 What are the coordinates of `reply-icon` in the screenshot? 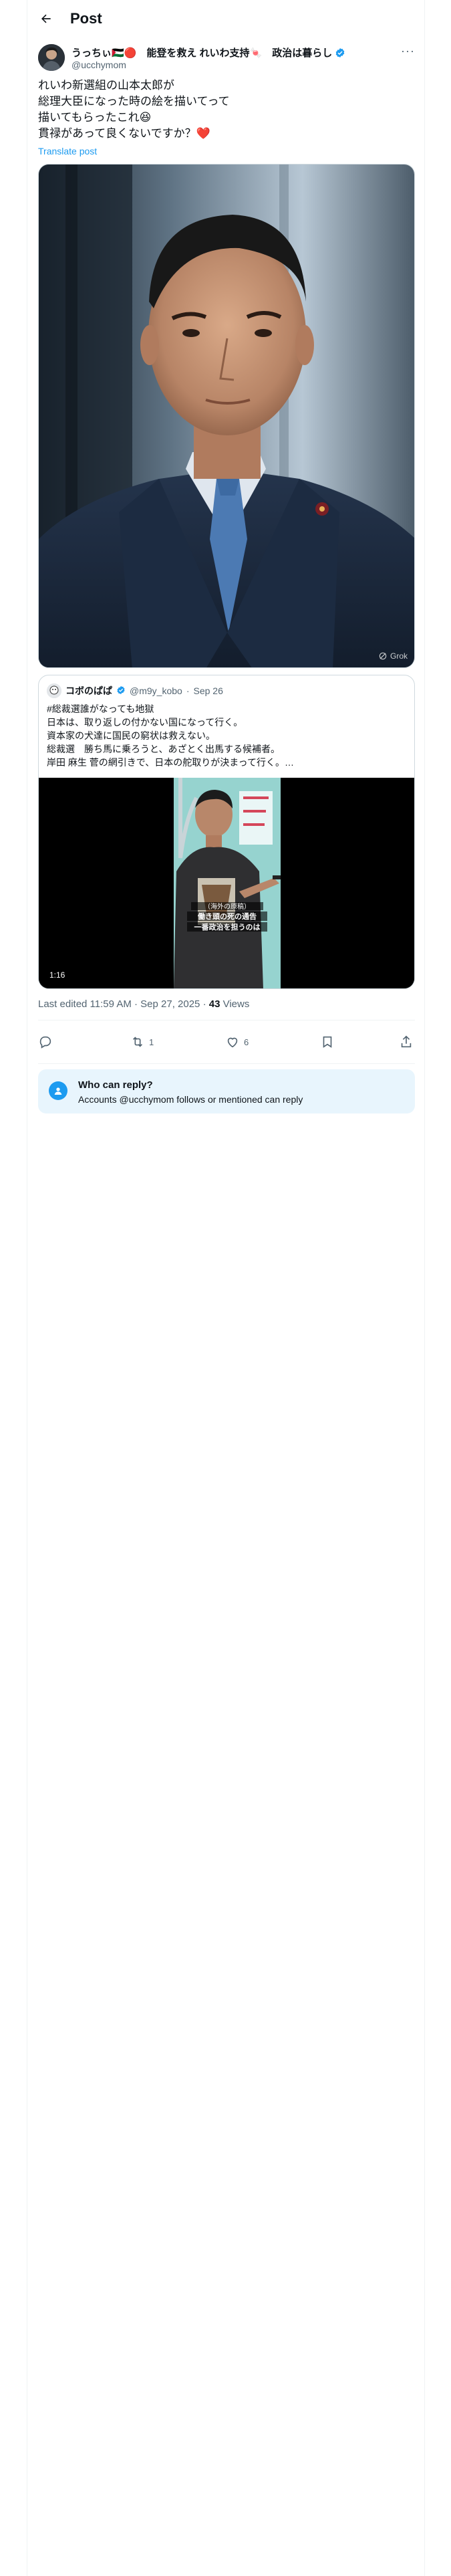 It's located at (45, 1042).